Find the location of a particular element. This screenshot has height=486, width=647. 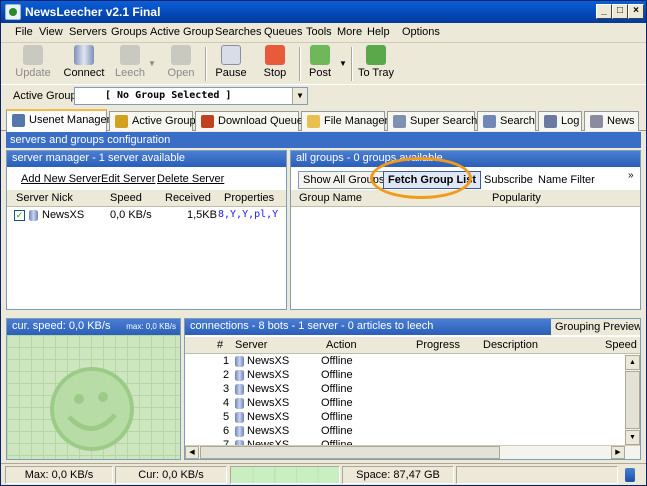

leech-icon is located at coordinates (130, 55).